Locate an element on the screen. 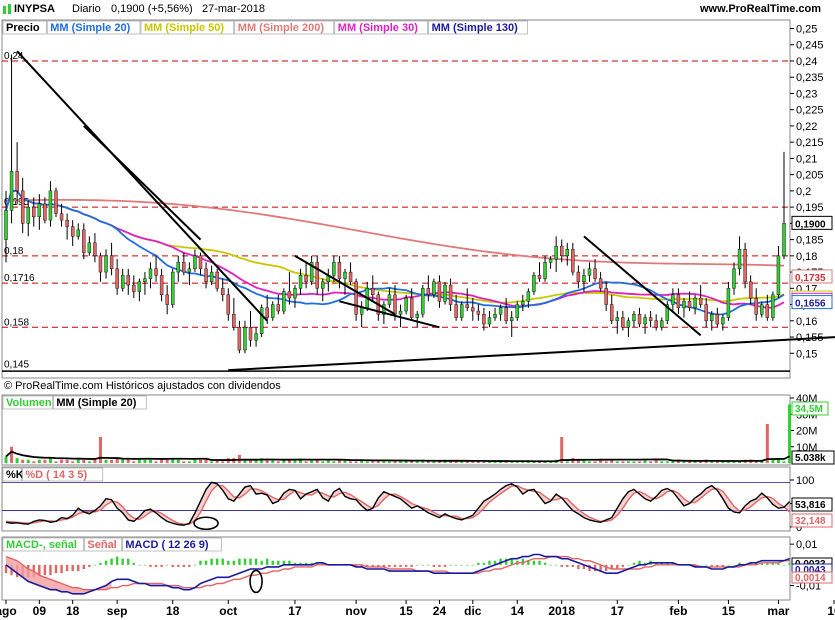 The image size is (835, 620). price-ytick-label: 0,25 is located at coordinates (806, 29).